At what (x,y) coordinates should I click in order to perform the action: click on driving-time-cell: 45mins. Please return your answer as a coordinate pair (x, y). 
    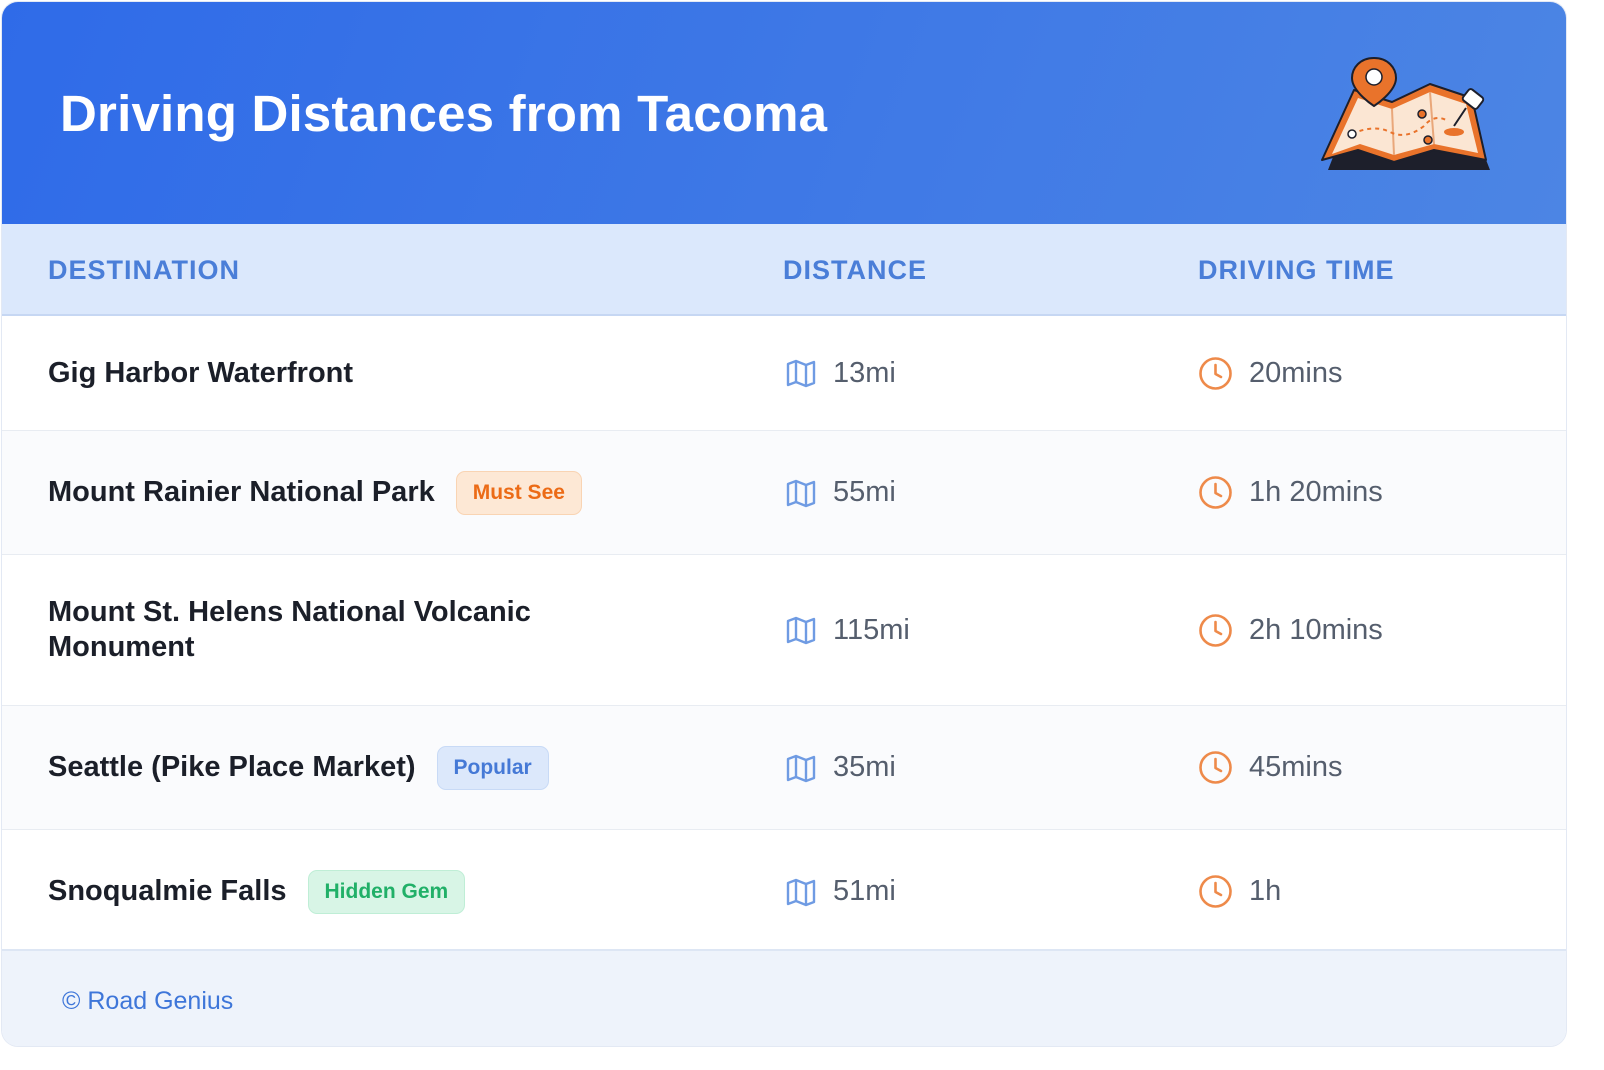
    Looking at the image, I should click on (1270, 767).